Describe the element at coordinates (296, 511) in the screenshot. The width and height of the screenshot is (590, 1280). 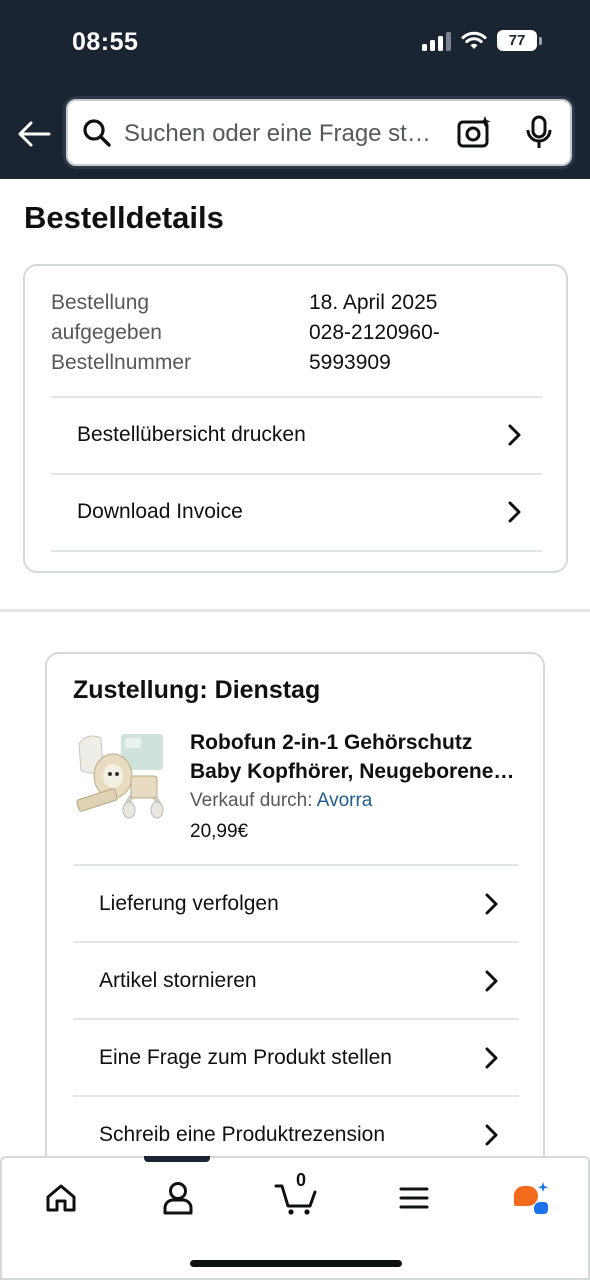
I see `download-invoice-link: Download Invoice` at that location.